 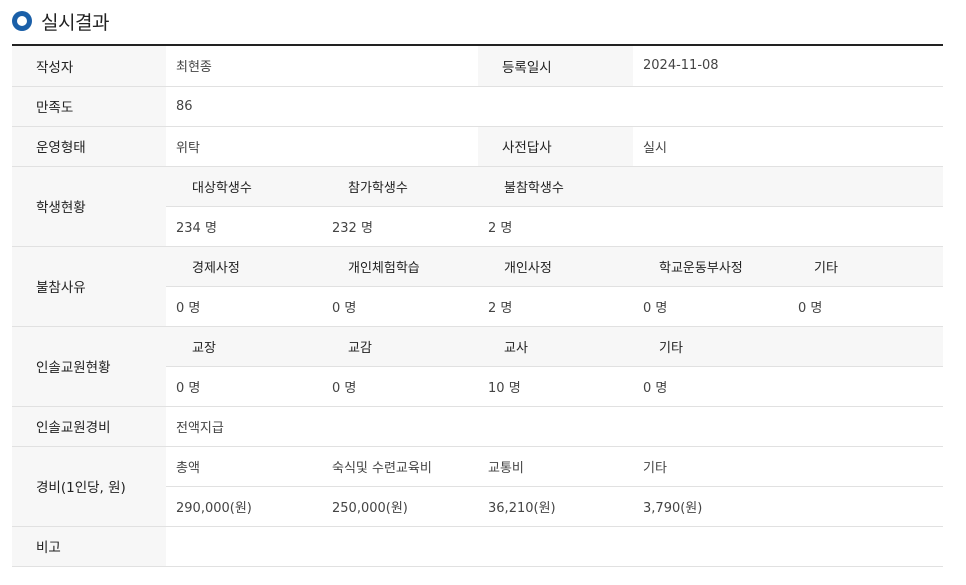 What do you see at coordinates (866, 266) in the screenshot?
I see `absence-header: 기타` at bounding box center [866, 266].